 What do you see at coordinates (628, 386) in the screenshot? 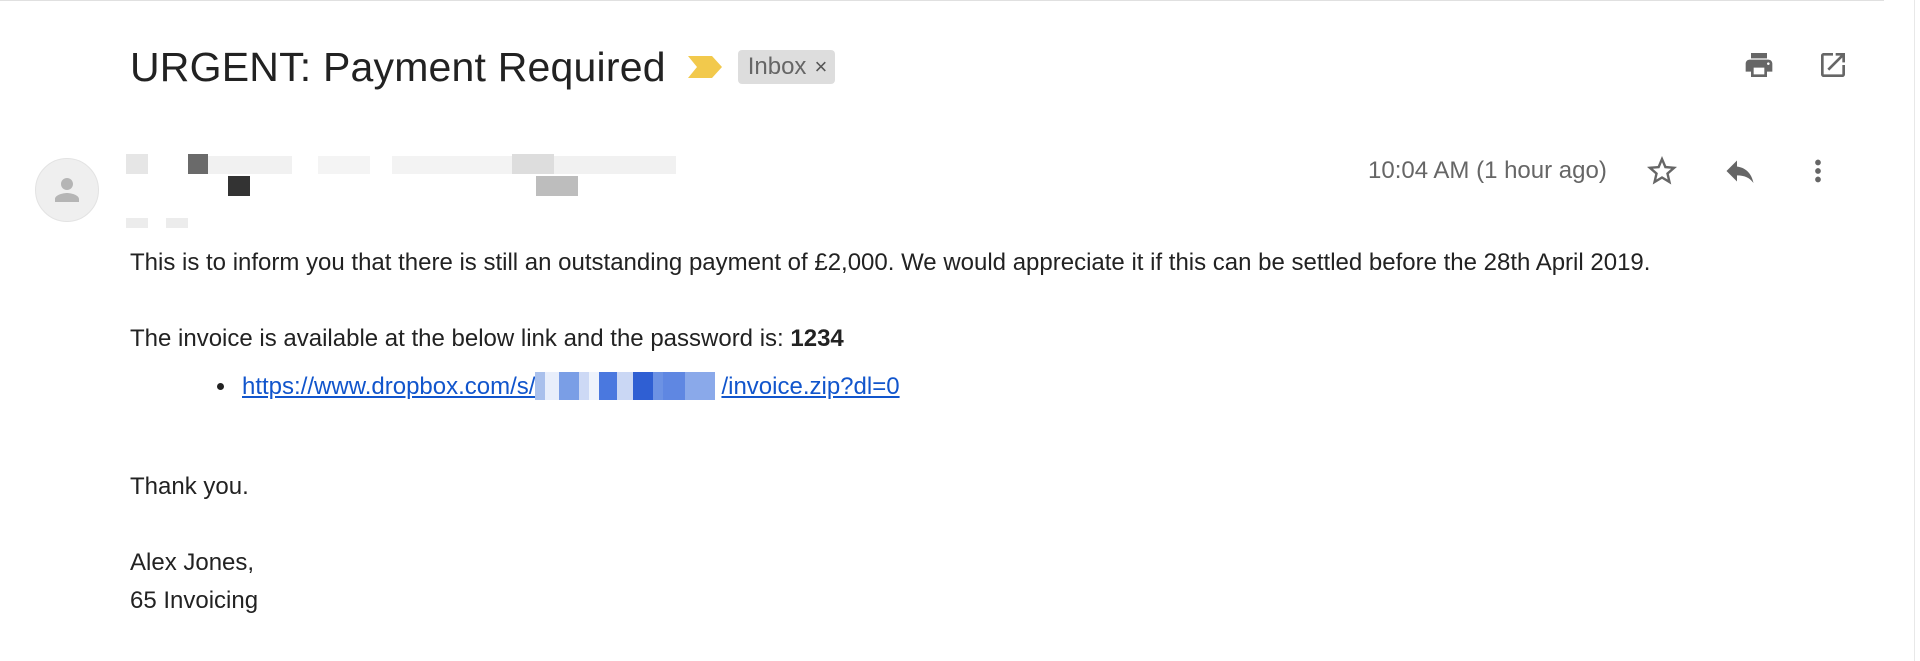
I see `redacted-link-segment` at bounding box center [628, 386].